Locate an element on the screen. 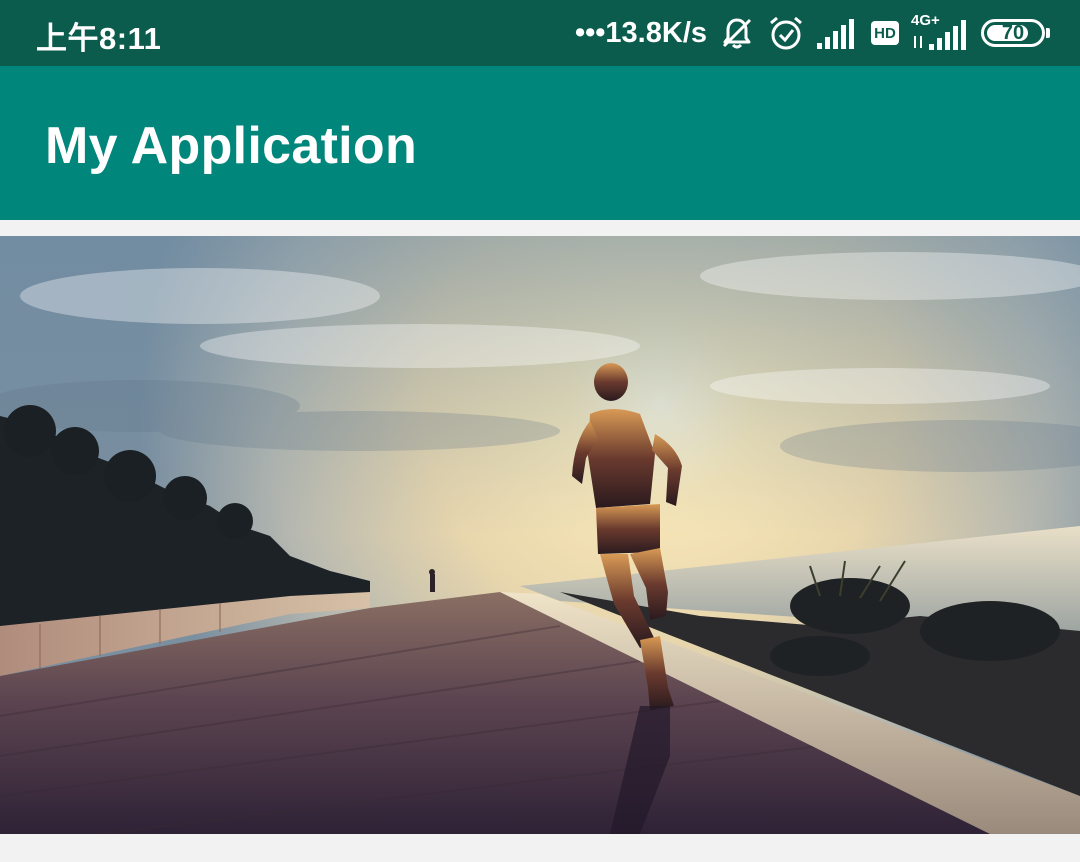  status-bar: 上午8:11 •••13.8K/s HD 4G+ 70 is located at coordinates (540, 33).